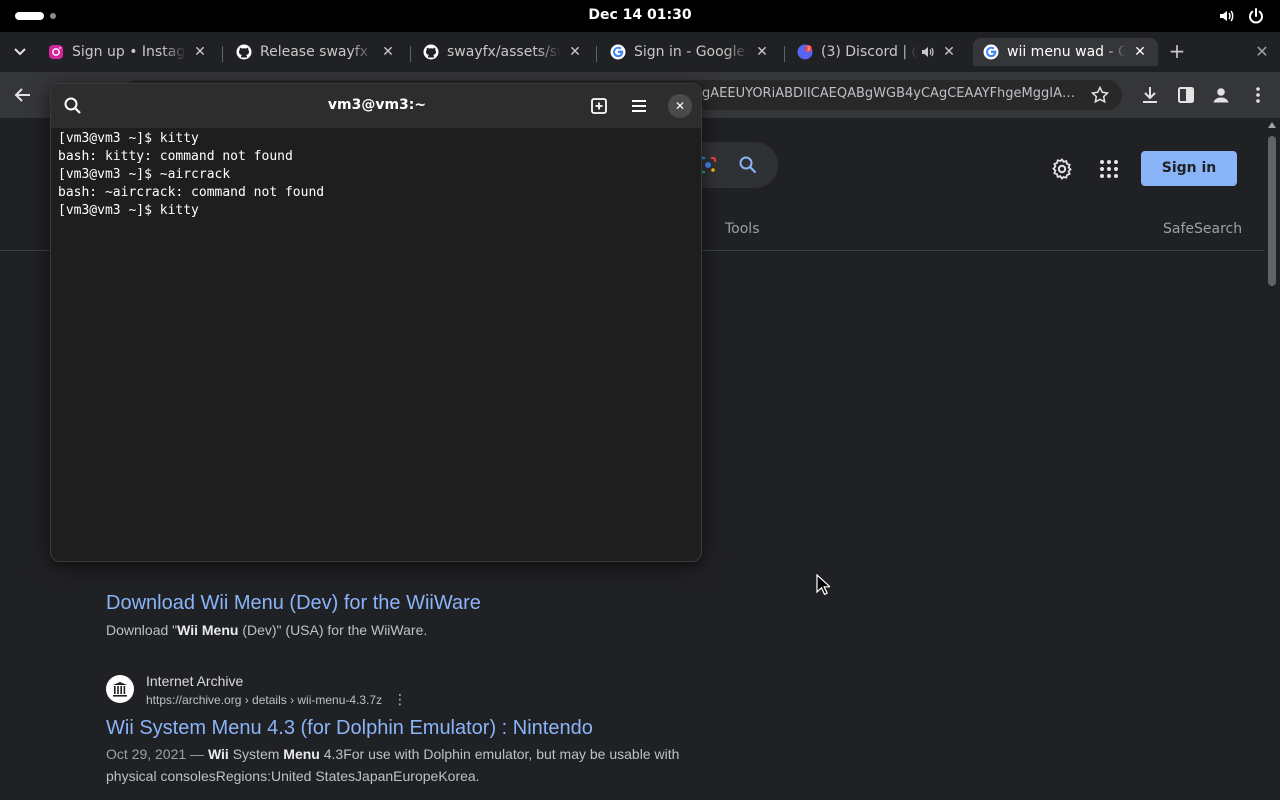 This screenshot has width=1280, height=800. I want to click on new-tab-icon, so click(599, 106).